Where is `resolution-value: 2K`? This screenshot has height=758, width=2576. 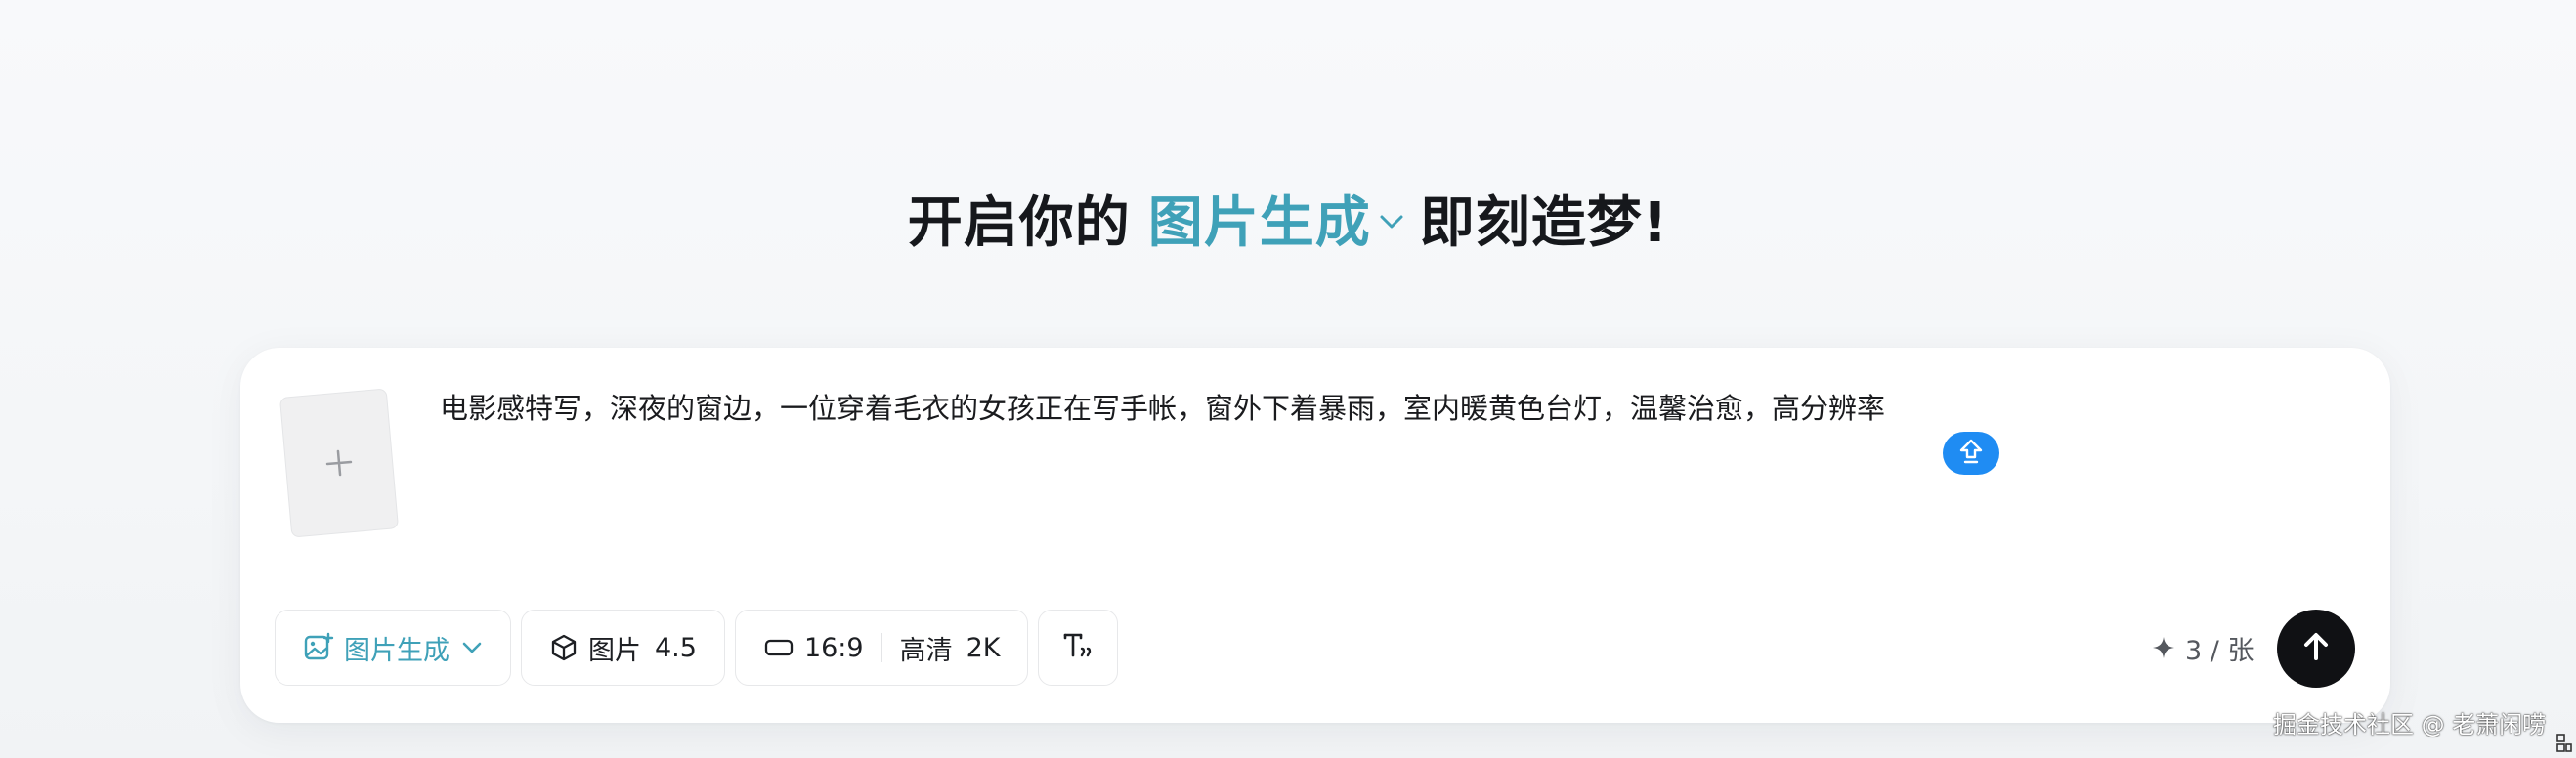 resolution-value: 2K is located at coordinates (984, 647).